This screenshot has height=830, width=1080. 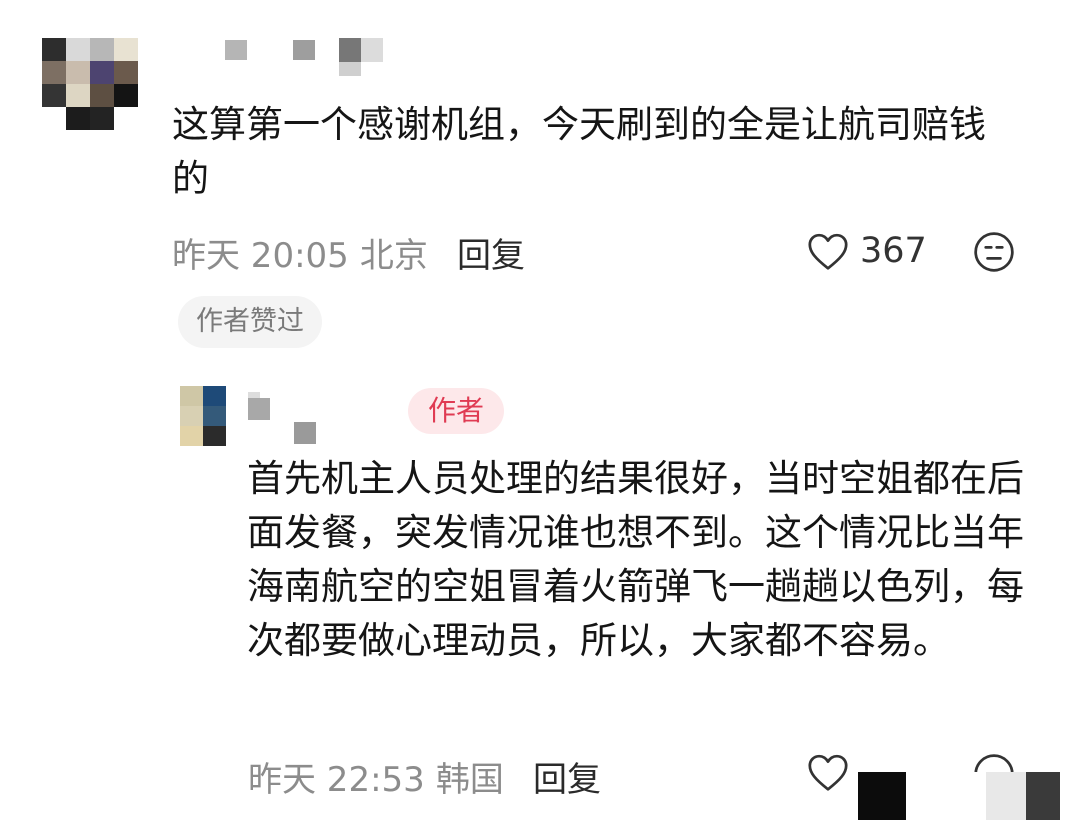 What do you see at coordinates (260, 256) in the screenshot?
I see `comment-time: 昨天 20:05` at bounding box center [260, 256].